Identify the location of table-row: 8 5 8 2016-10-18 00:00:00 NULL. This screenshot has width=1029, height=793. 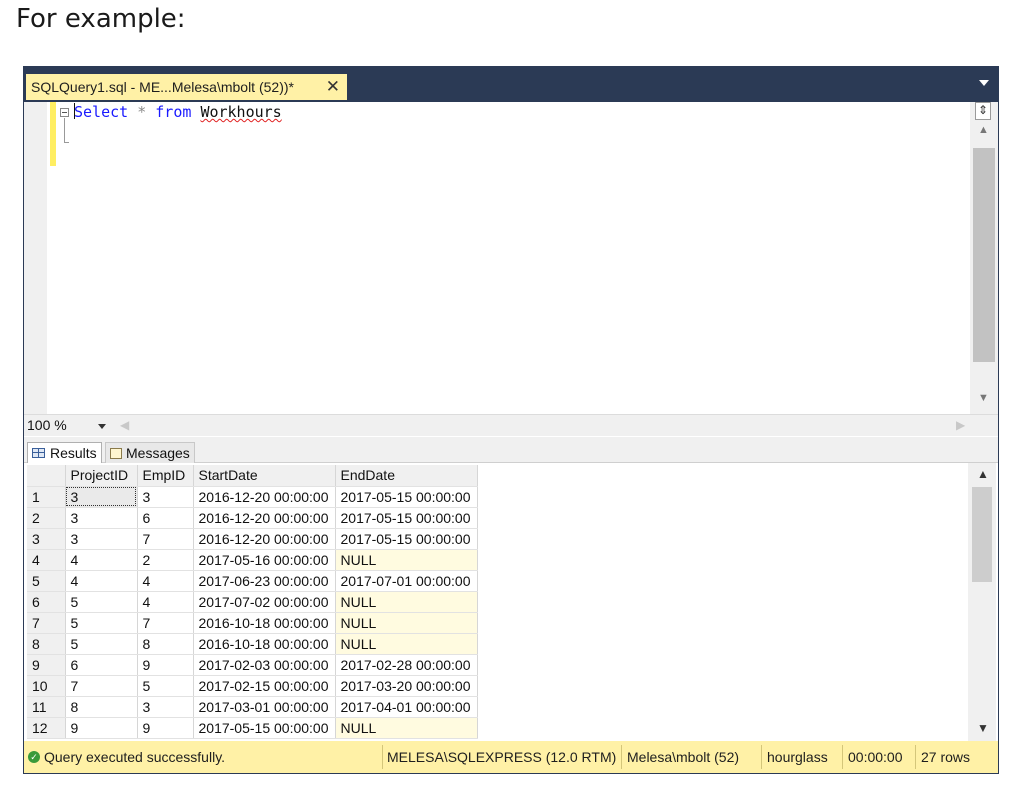
(252, 644).